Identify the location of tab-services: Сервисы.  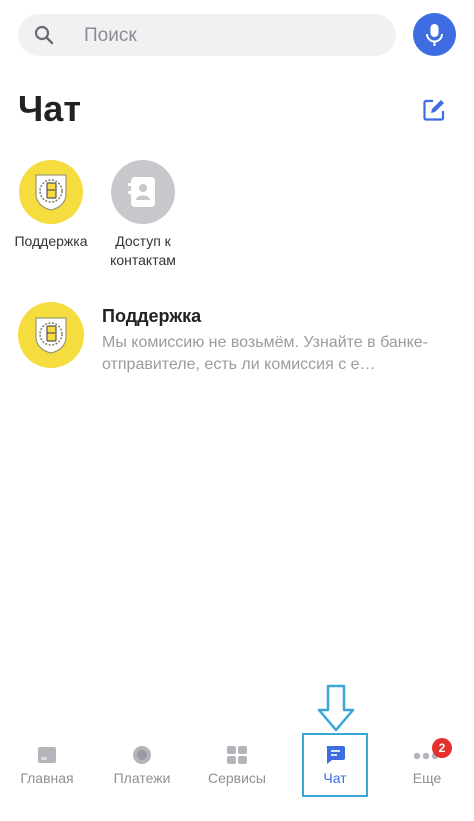
(237, 759).